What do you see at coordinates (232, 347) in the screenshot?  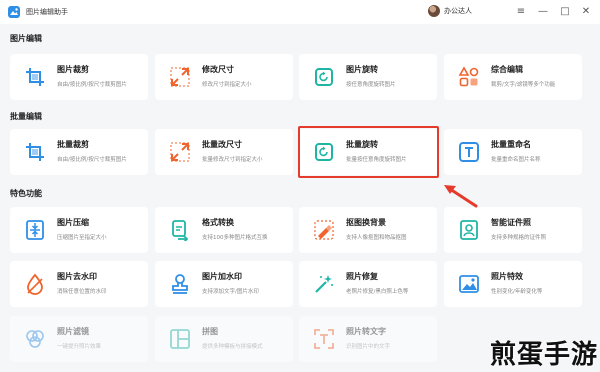 I see `card-desc: 提供多种模板与拼接模式` at bounding box center [232, 347].